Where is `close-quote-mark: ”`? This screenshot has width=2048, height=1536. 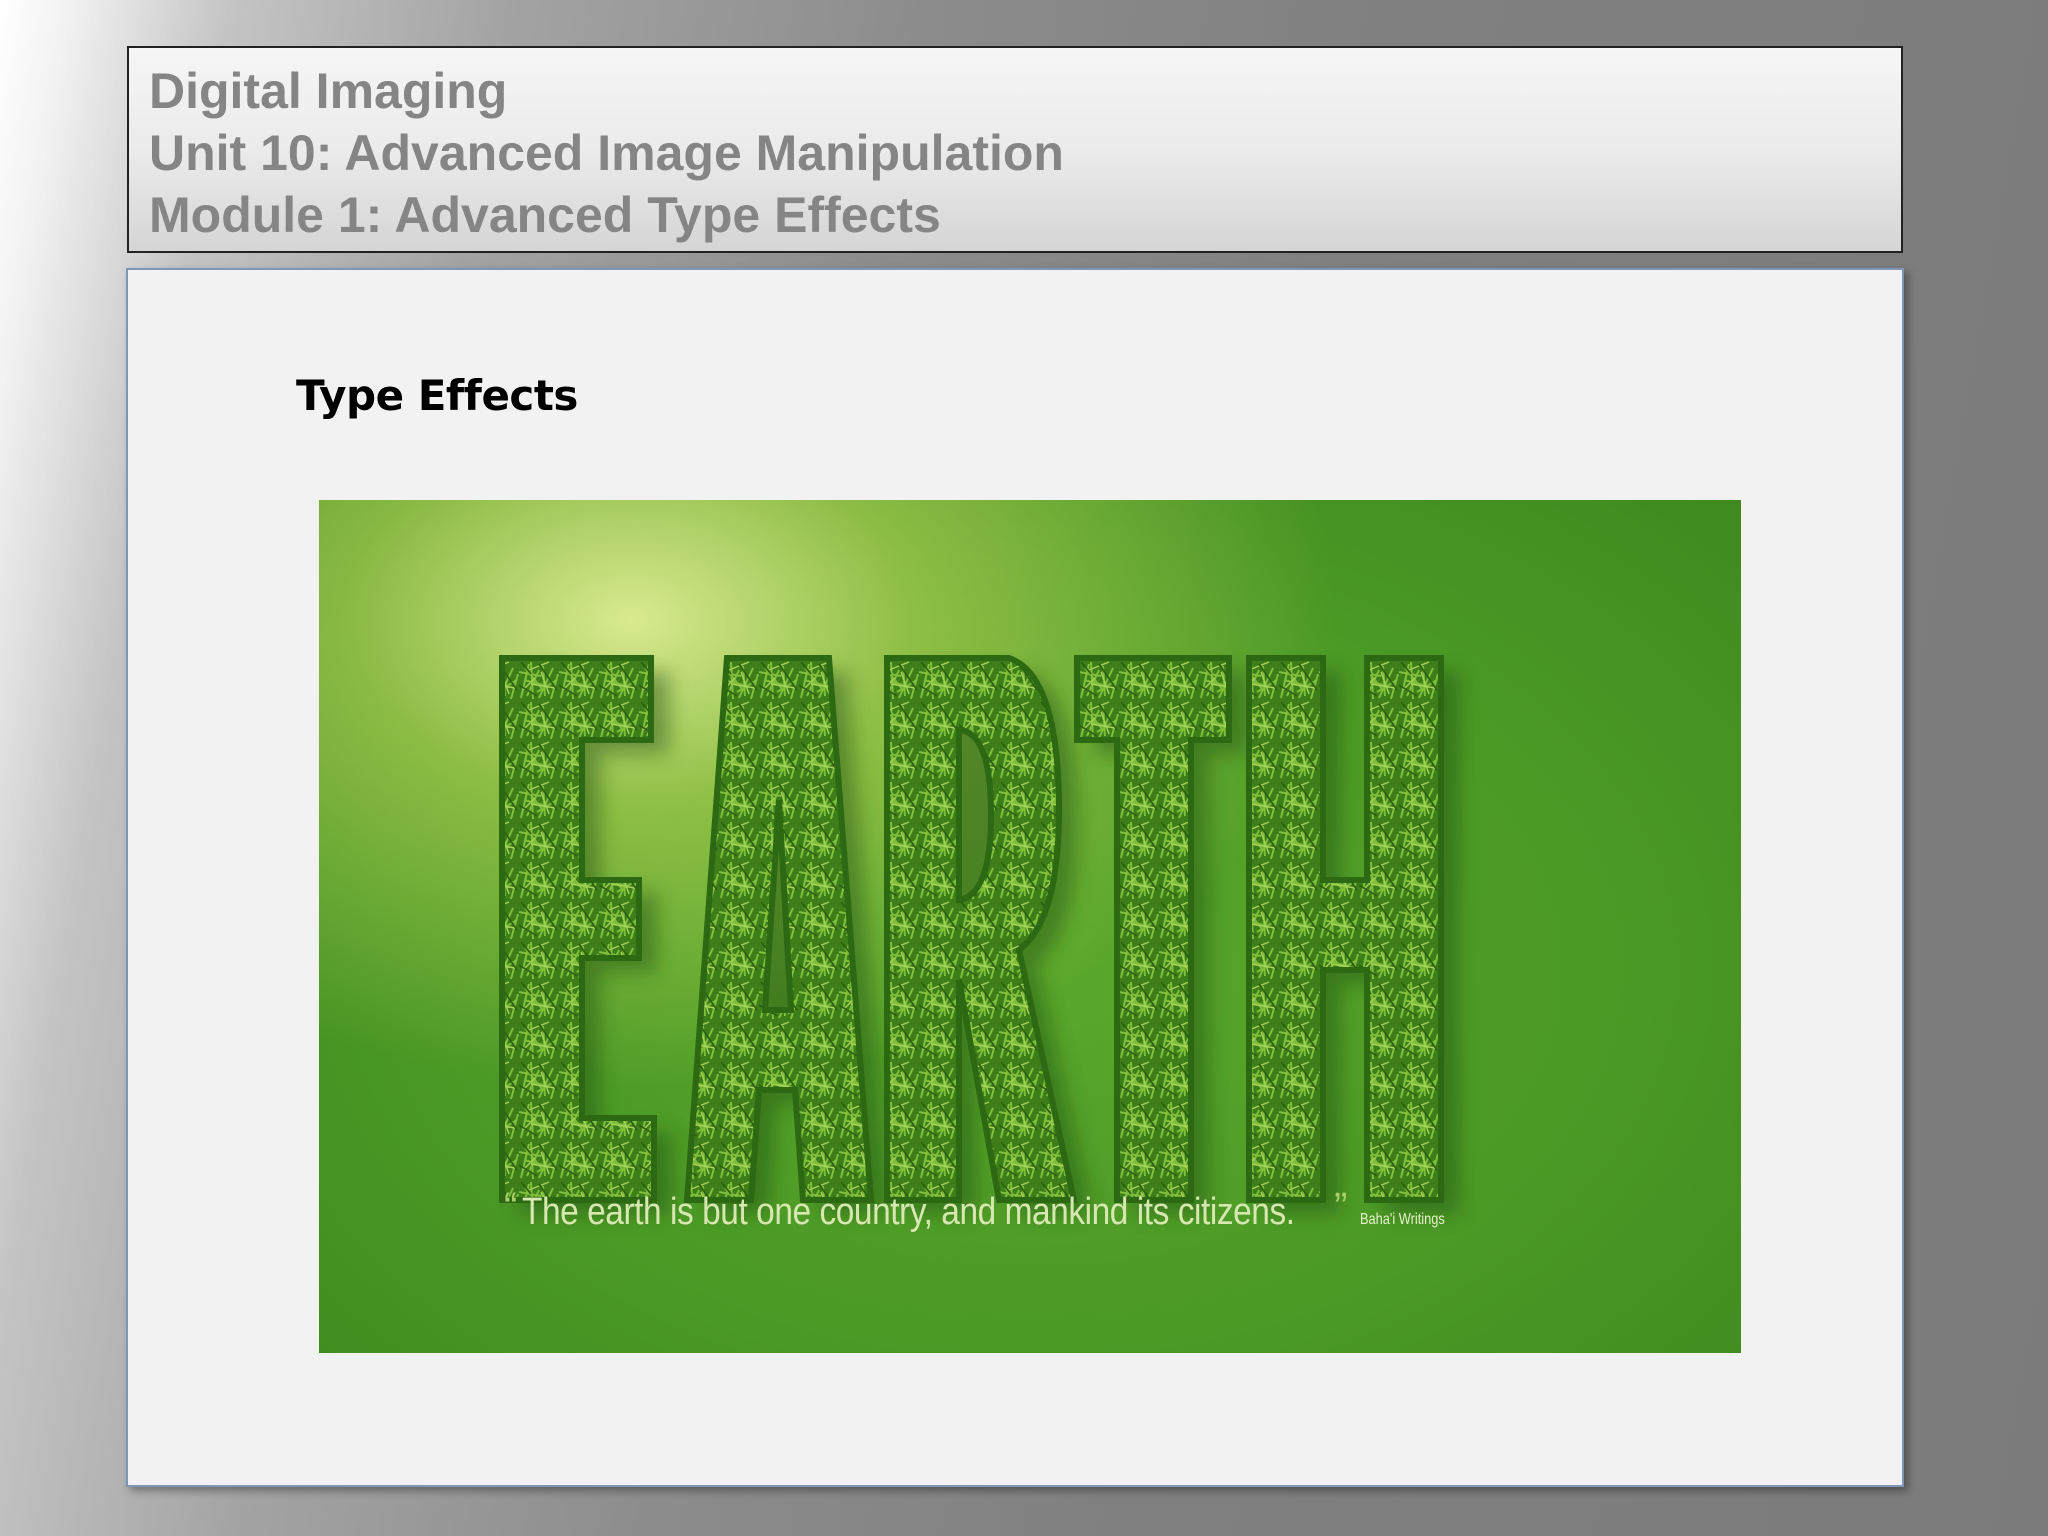
close-quote-mark: ” is located at coordinates (1341, 1207).